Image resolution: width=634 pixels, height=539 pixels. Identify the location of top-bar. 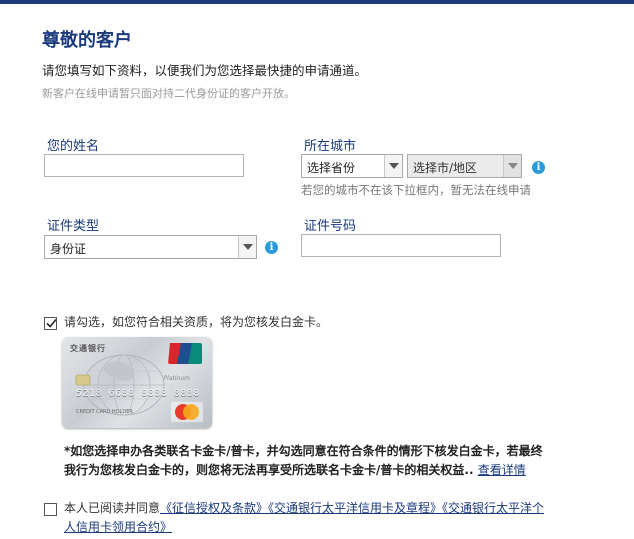
(317, 2).